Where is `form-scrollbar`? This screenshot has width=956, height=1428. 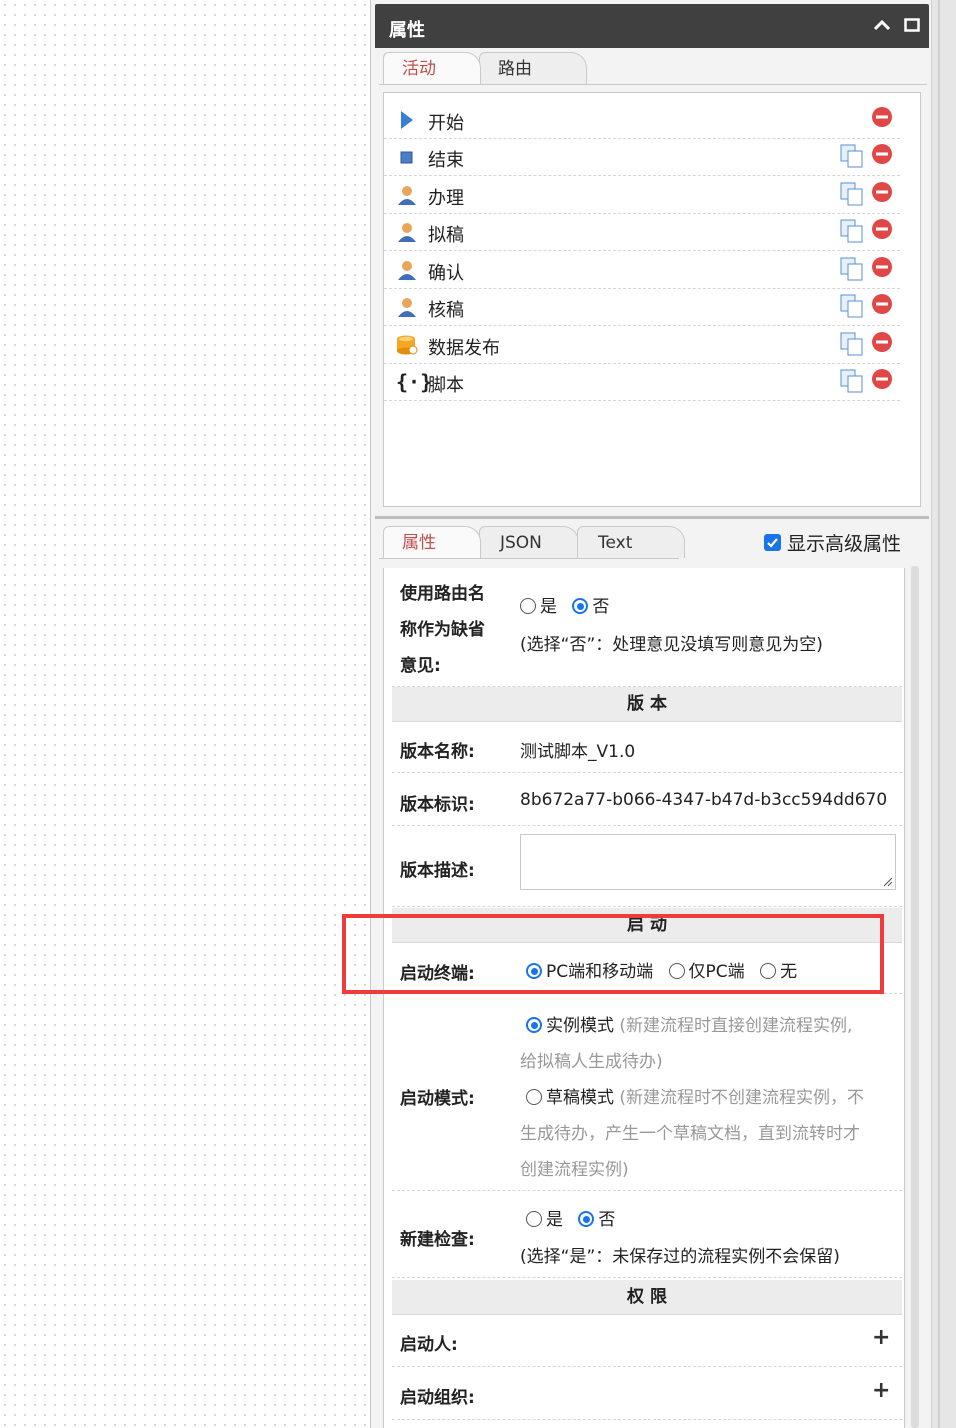
form-scrollbar is located at coordinates (915, 997).